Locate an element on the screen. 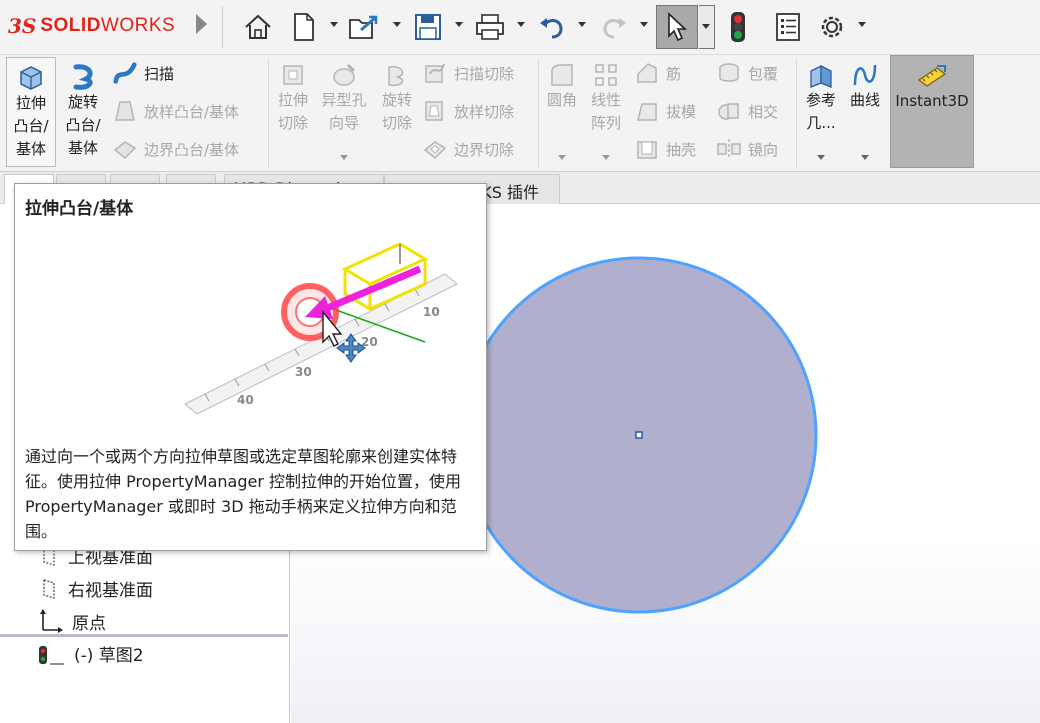 Image resolution: width=1040 pixels, height=723 pixels. select-icon is located at coordinates (678, 27).